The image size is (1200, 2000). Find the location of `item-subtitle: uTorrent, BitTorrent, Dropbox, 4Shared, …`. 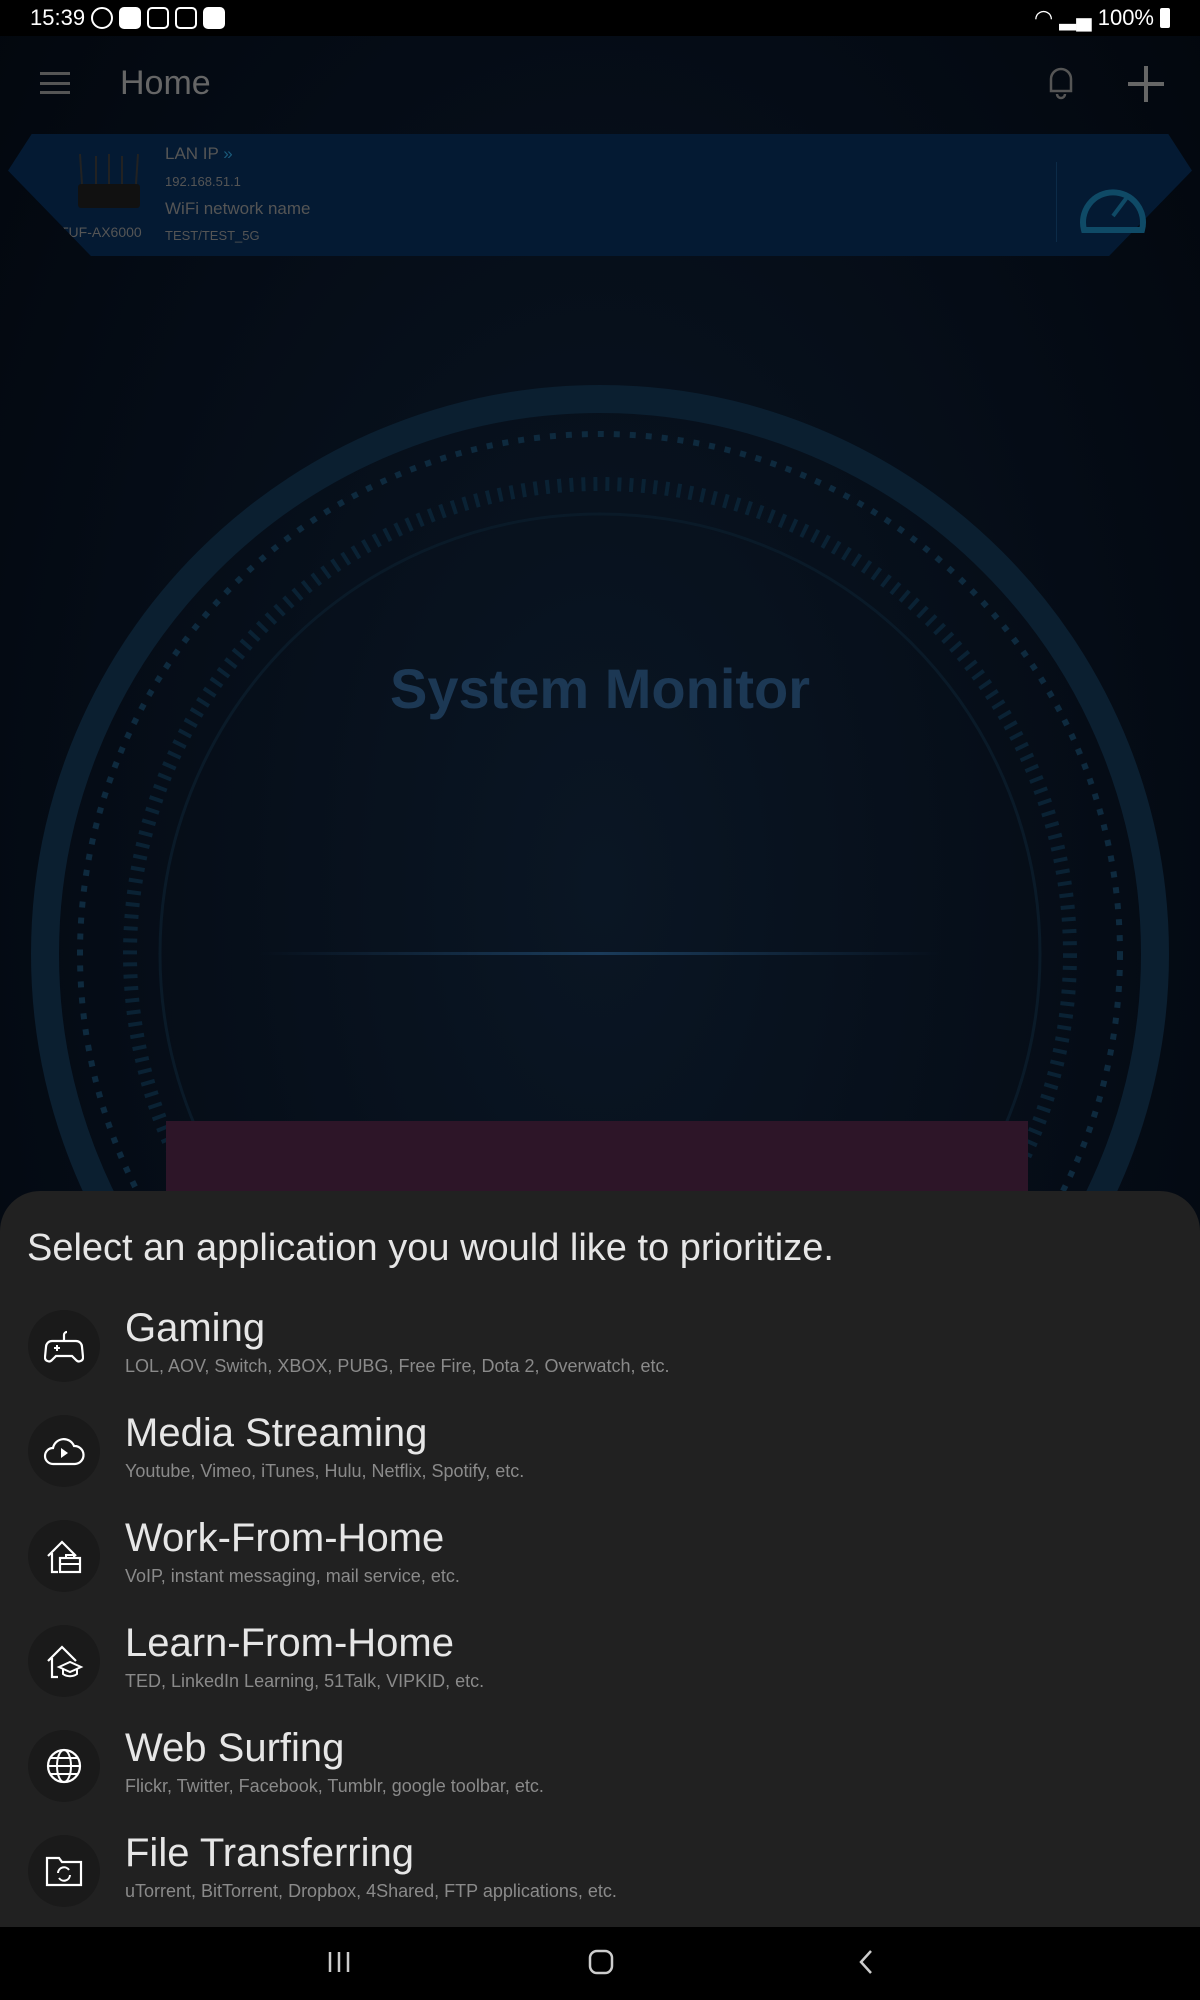

item-subtitle: uTorrent, BitTorrent, Dropbox, 4Shared, … is located at coordinates (371, 1891).